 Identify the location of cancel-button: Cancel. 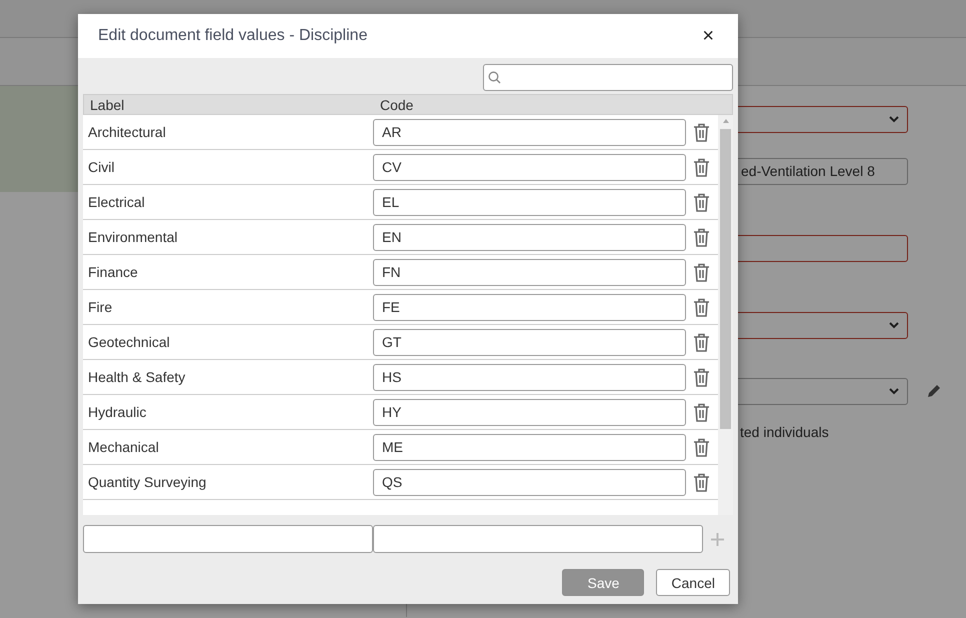
(693, 582).